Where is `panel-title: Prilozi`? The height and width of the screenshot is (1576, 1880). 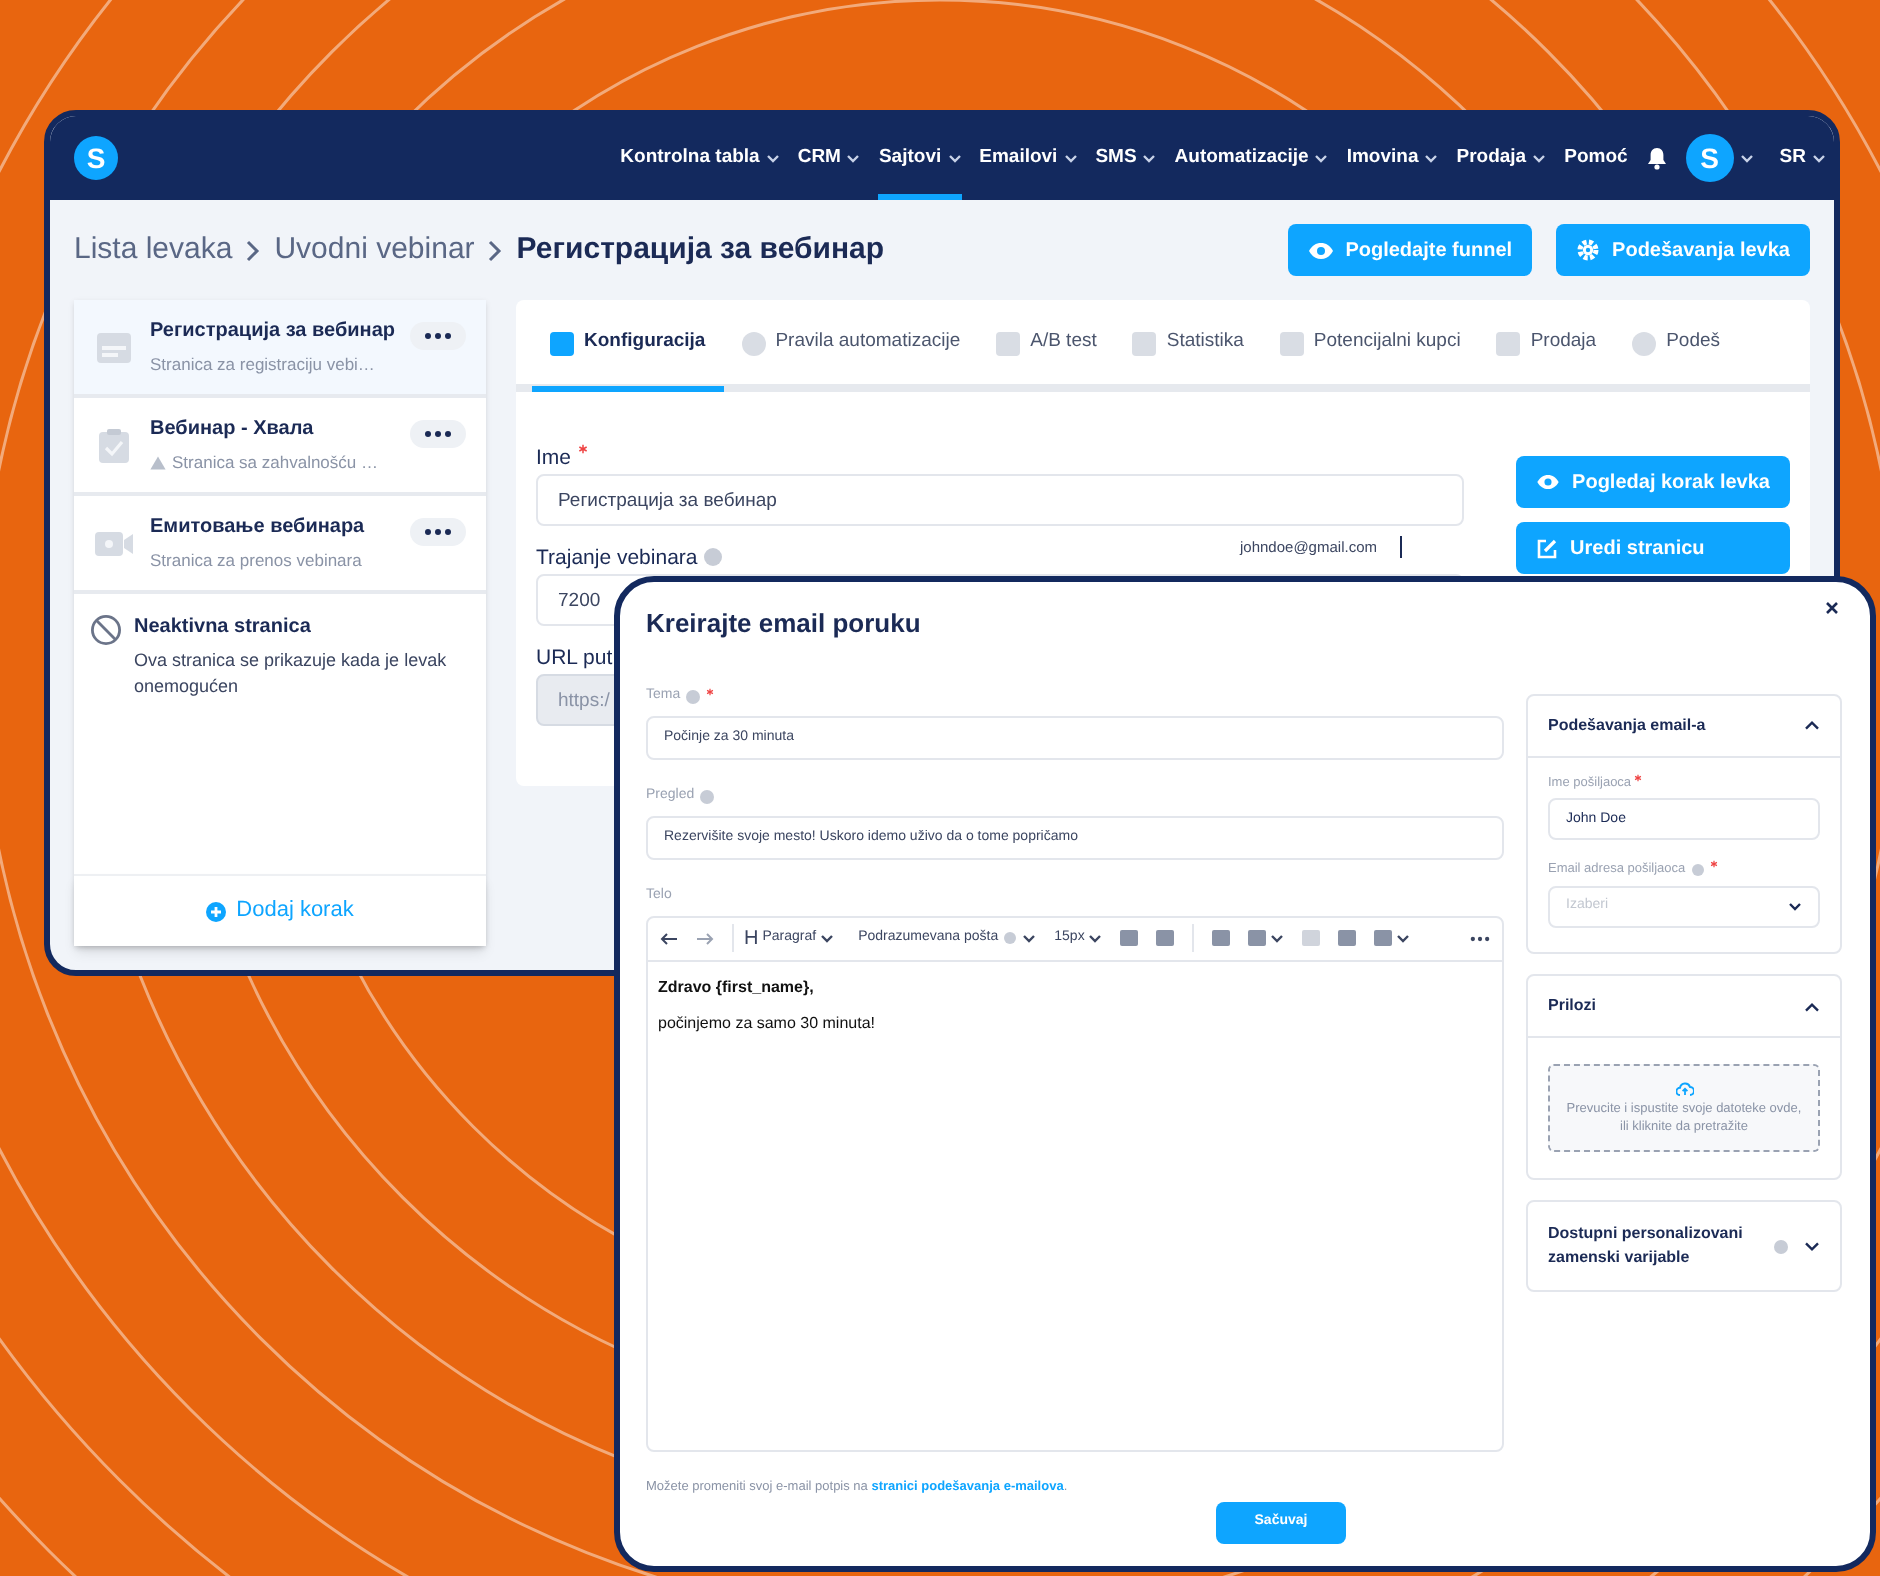
panel-title: Prilozi is located at coordinates (1573, 1006).